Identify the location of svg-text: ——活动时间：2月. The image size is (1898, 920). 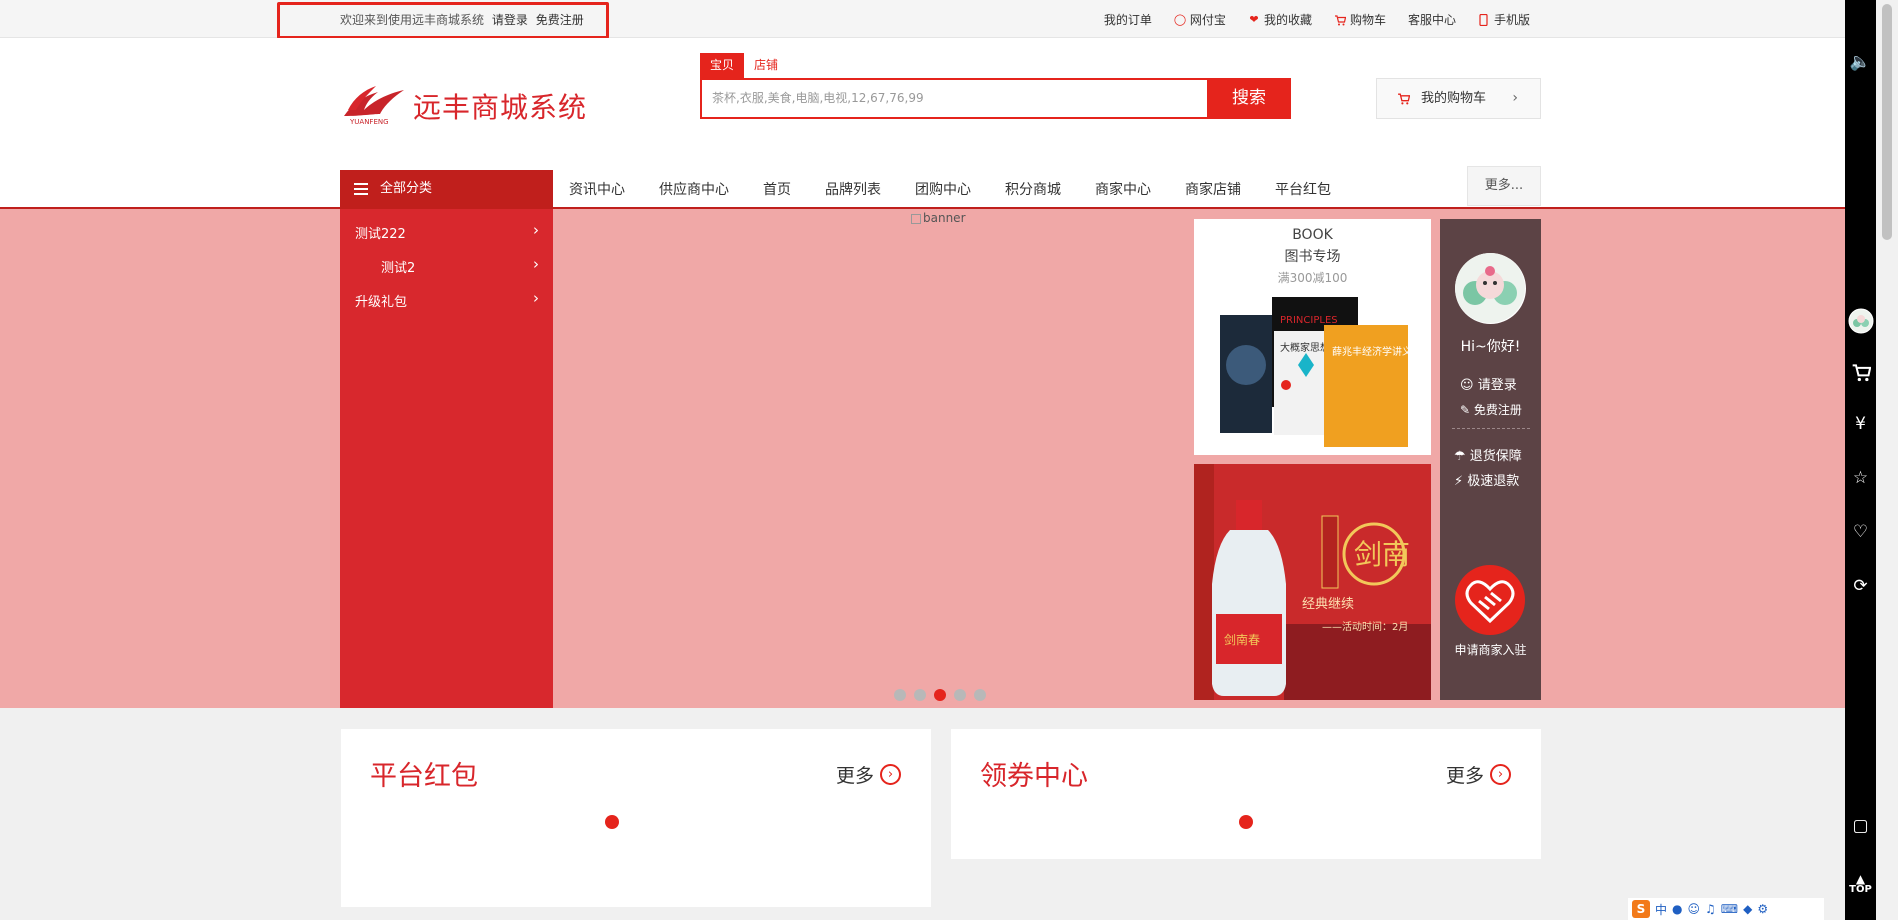
(1365, 626).